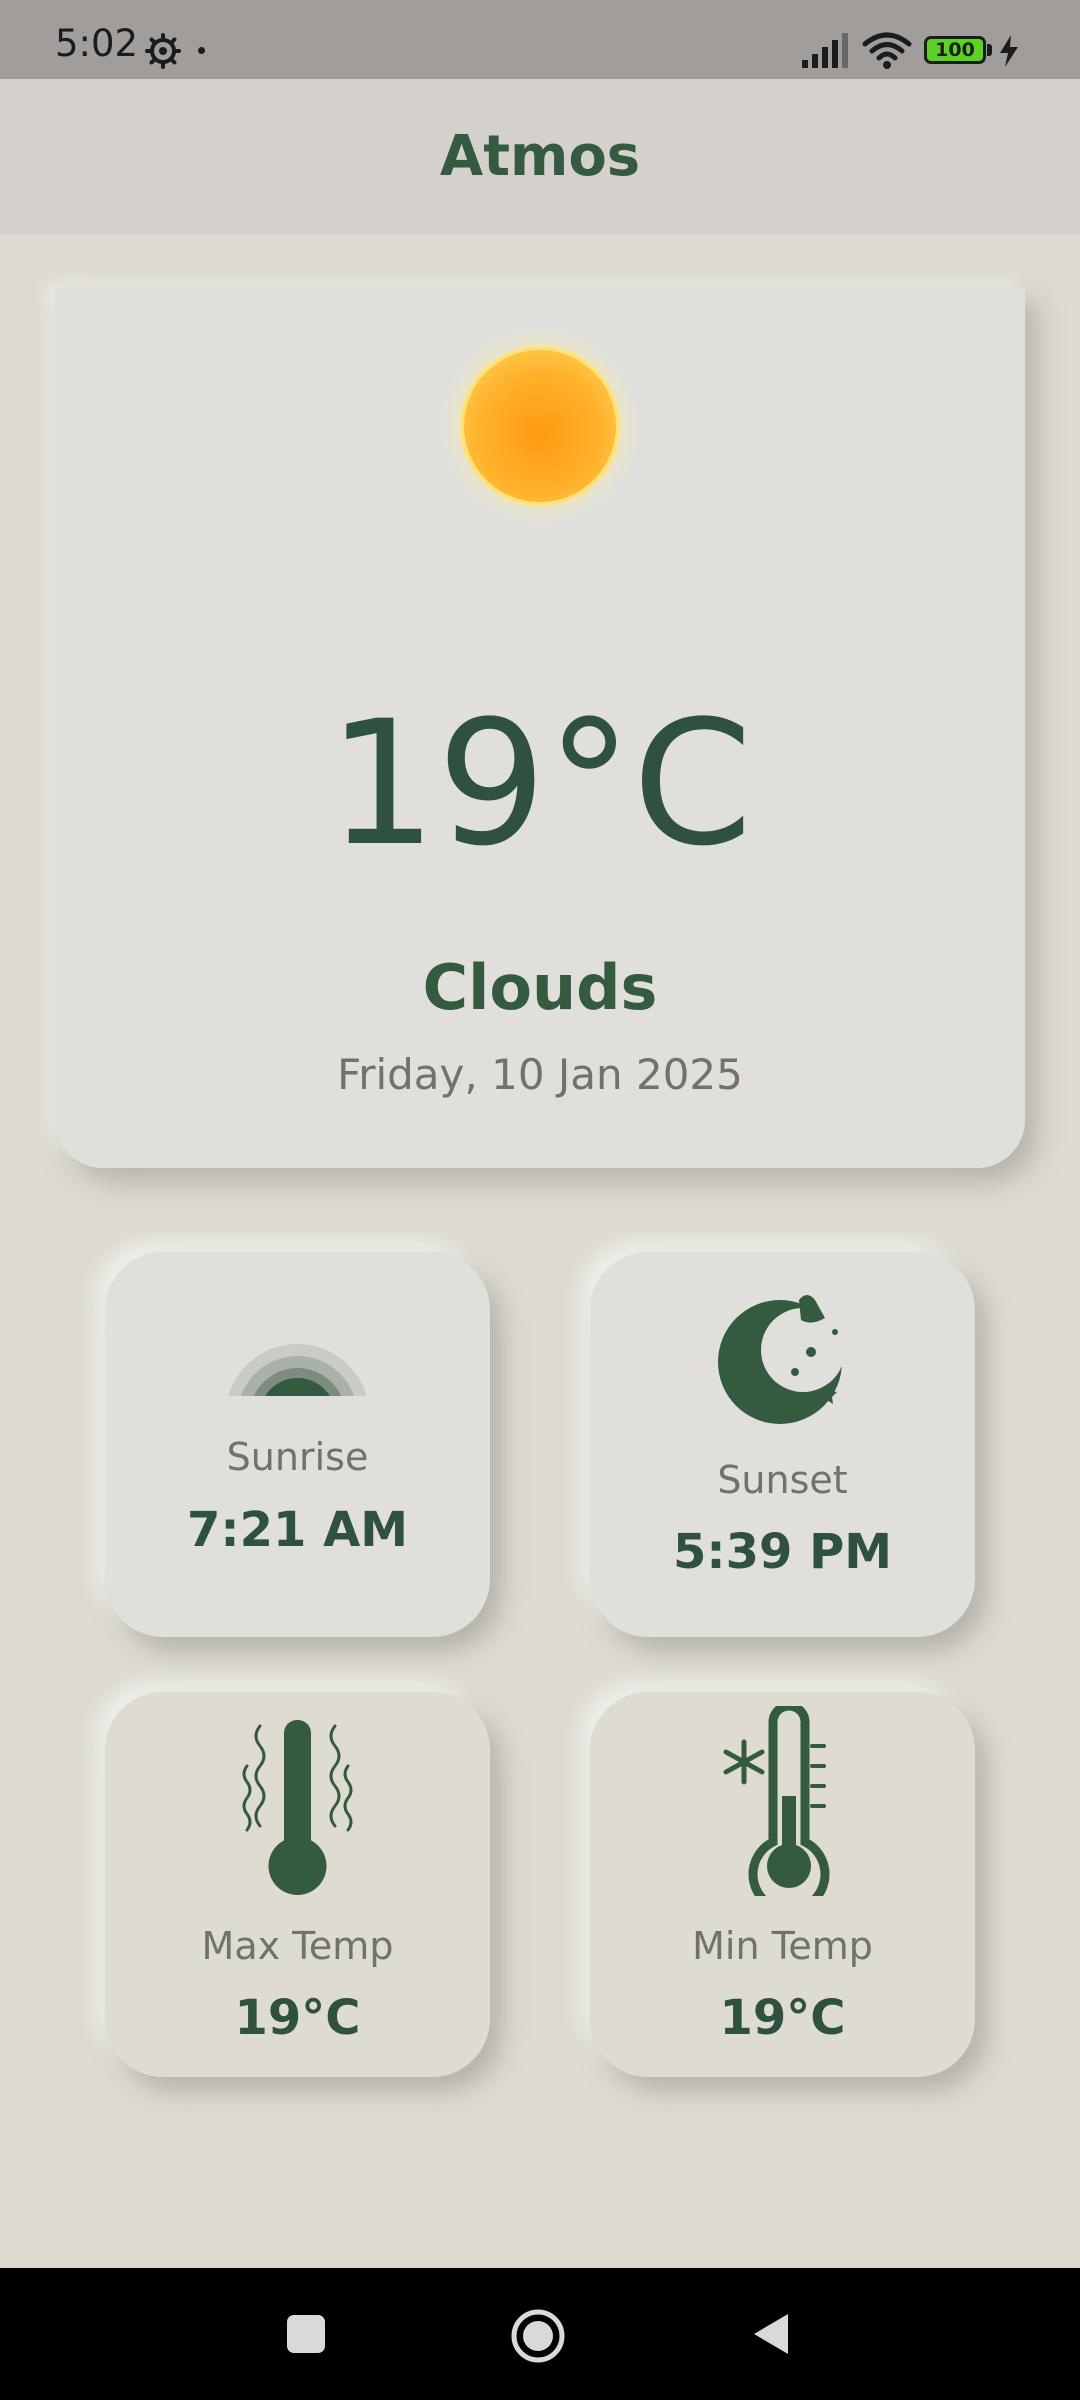 Image resolution: width=1080 pixels, height=2400 pixels. I want to click on max-temp-tile: Max Temp 19°C, so click(297, 1884).